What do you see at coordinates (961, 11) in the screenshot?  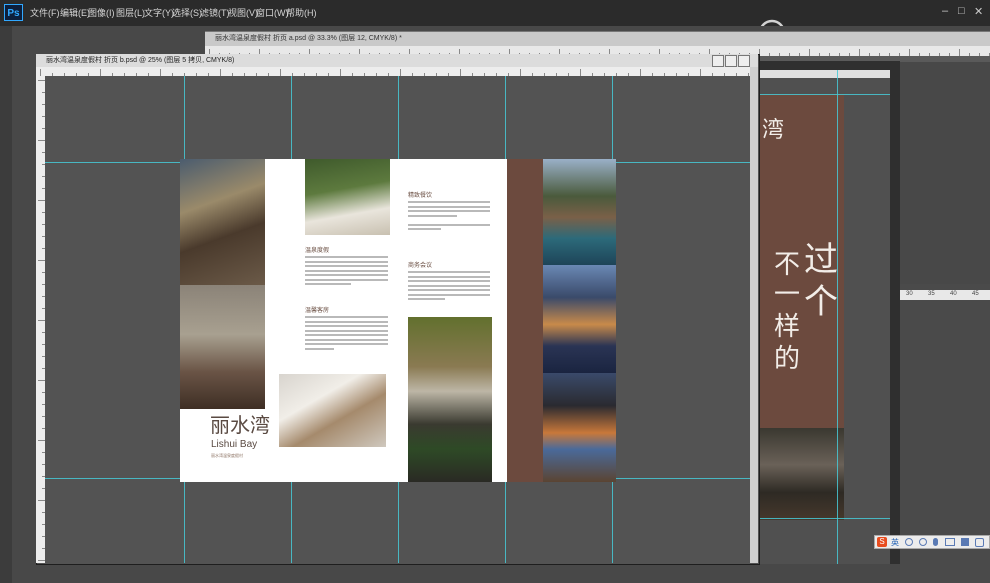 I see `maximize-icon: □` at bounding box center [961, 11].